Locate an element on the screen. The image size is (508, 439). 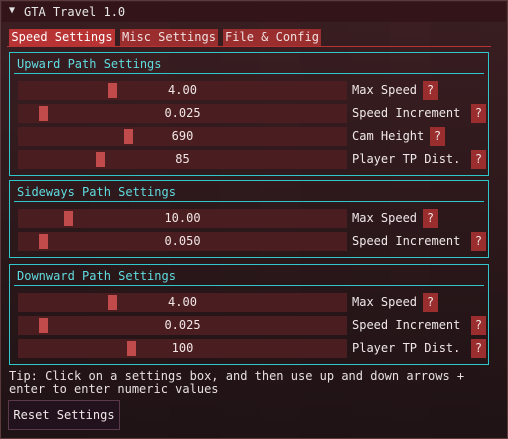
slider-value: 85 is located at coordinates (182, 159).